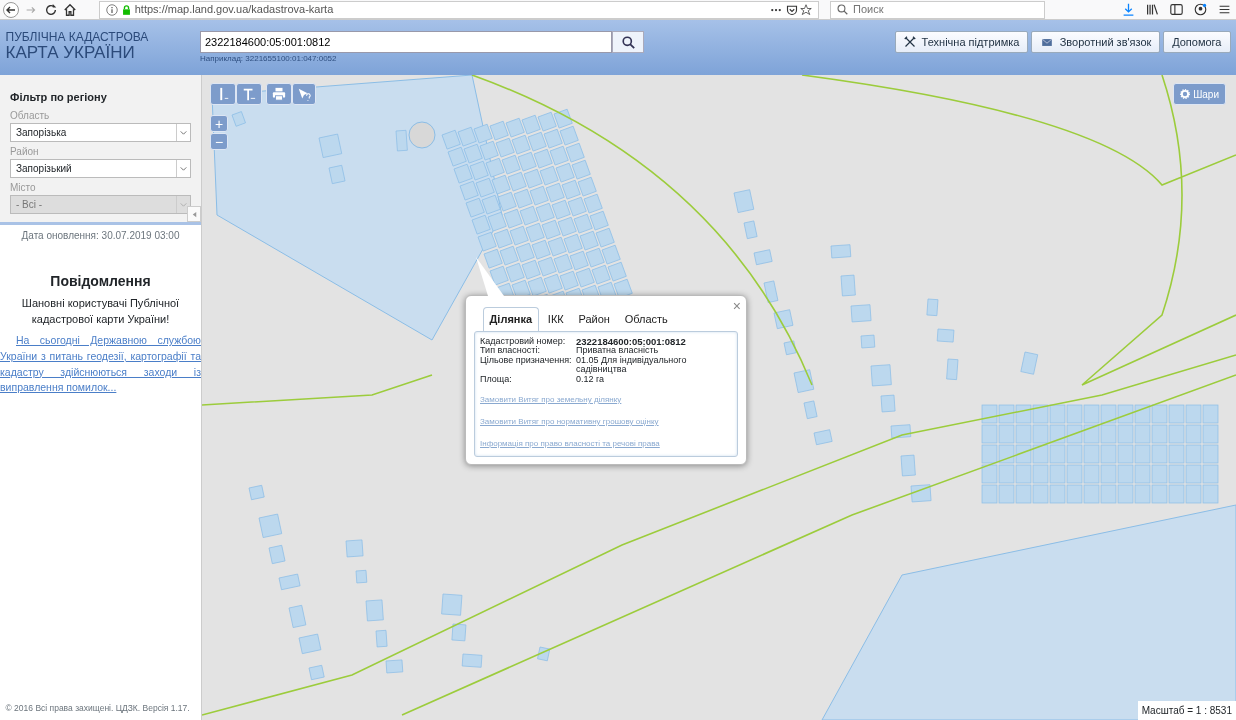  What do you see at coordinates (100, 281) in the screenshot?
I see `notice-title: Повідомлення` at bounding box center [100, 281].